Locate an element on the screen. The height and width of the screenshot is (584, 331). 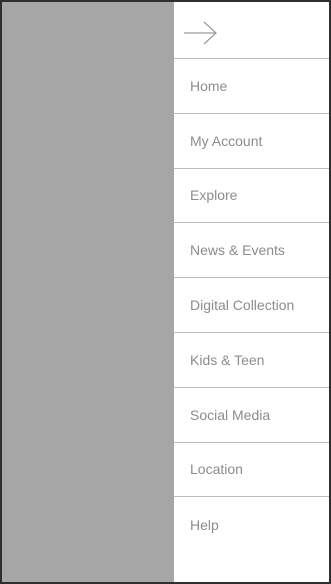
menu-item-label: Home is located at coordinates (209, 85).